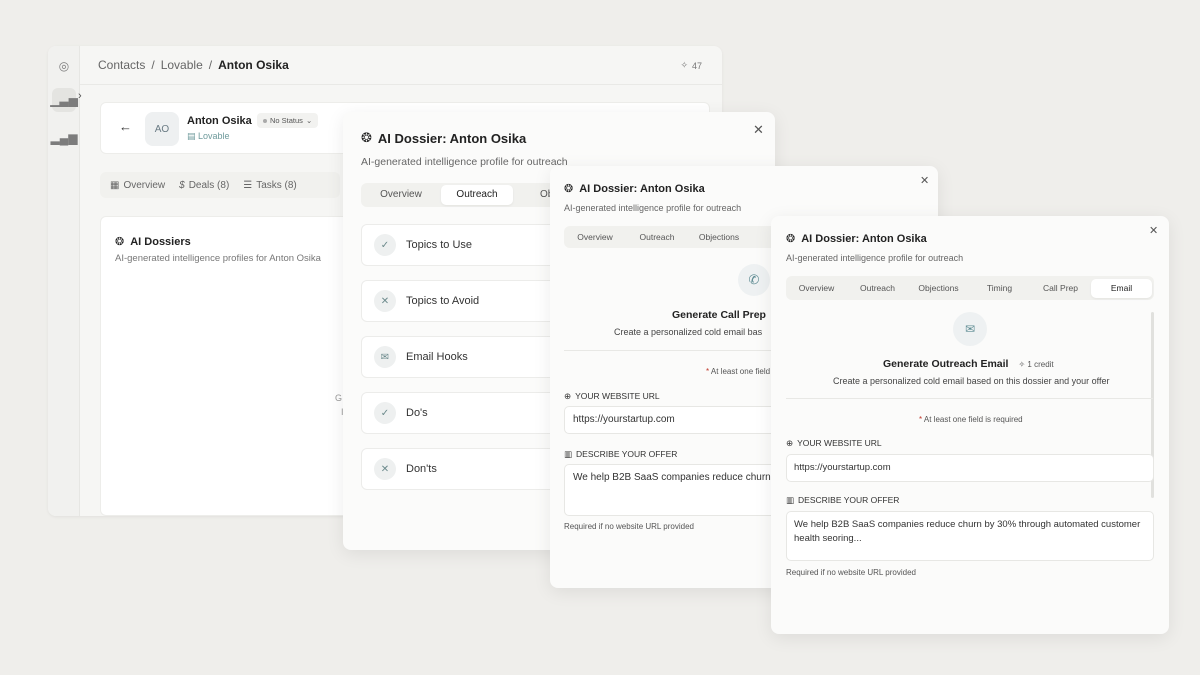  Describe the element at coordinates (688, 332) in the screenshot. I see `section-description: Create a personalized cold email bas` at that location.